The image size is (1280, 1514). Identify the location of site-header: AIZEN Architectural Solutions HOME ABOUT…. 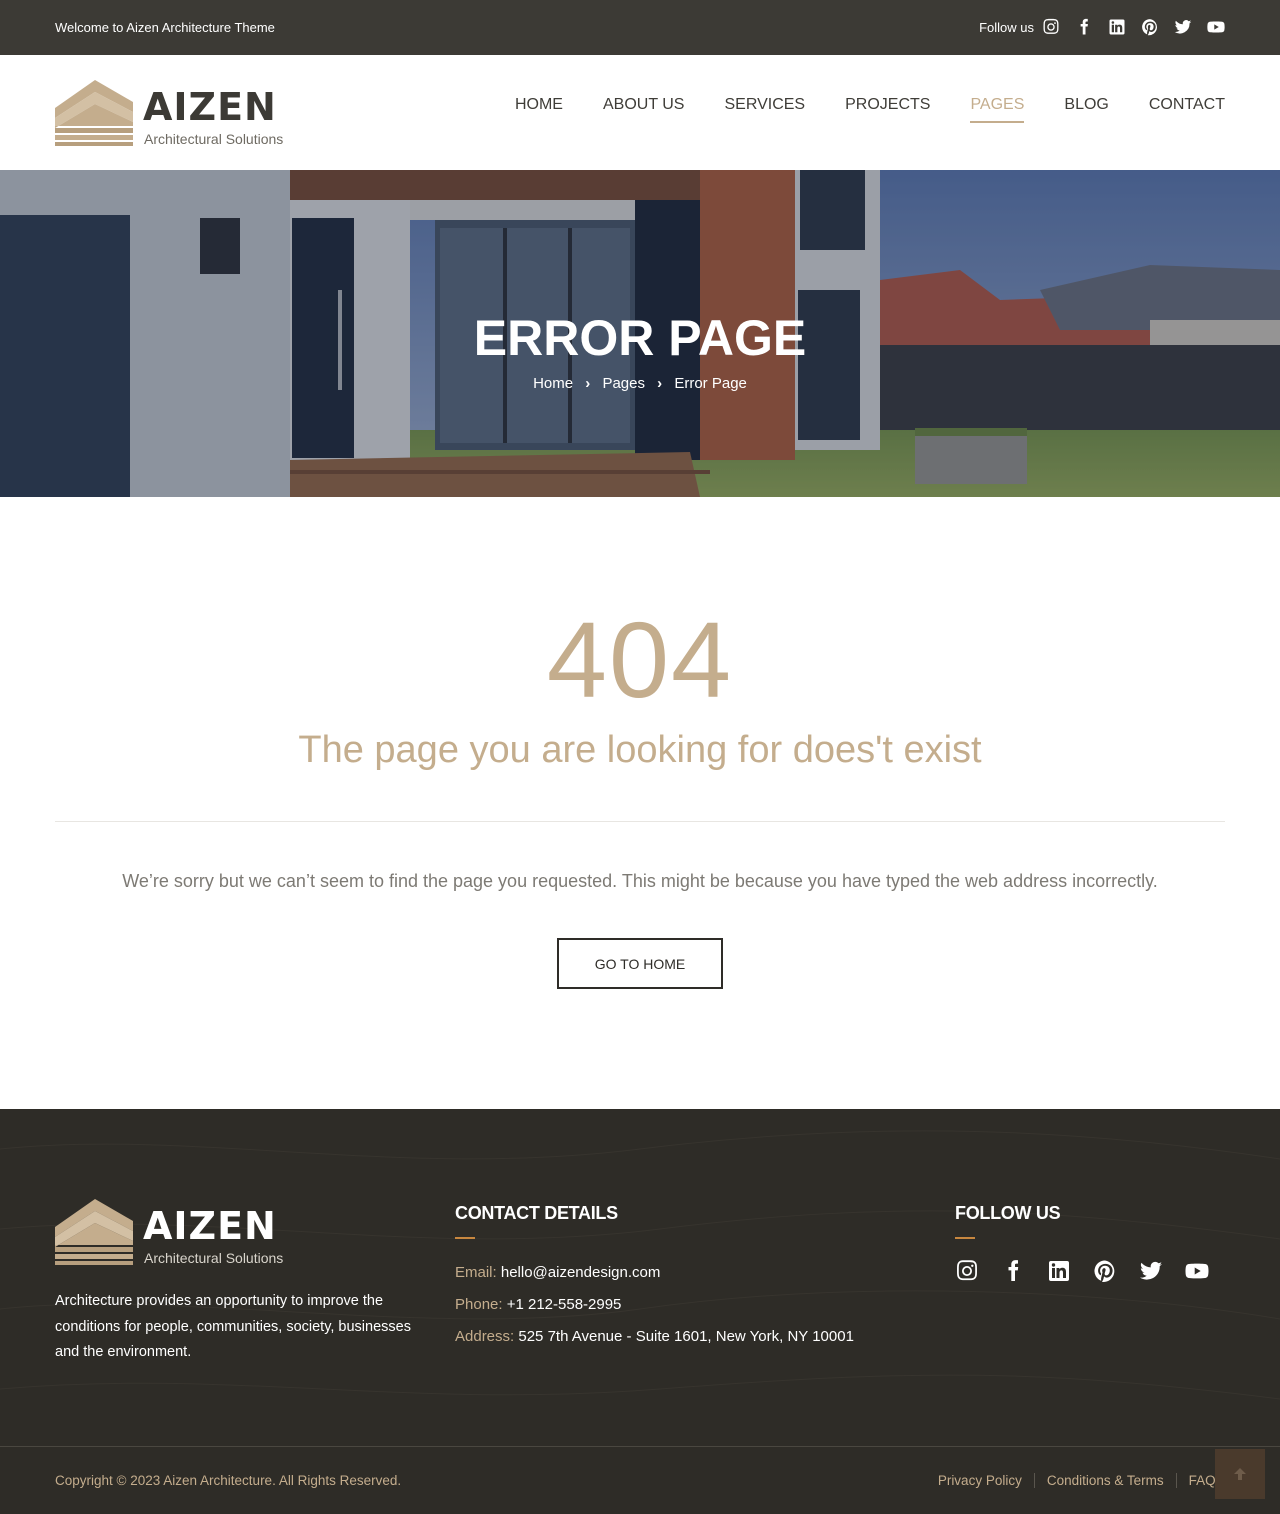
(640, 112).